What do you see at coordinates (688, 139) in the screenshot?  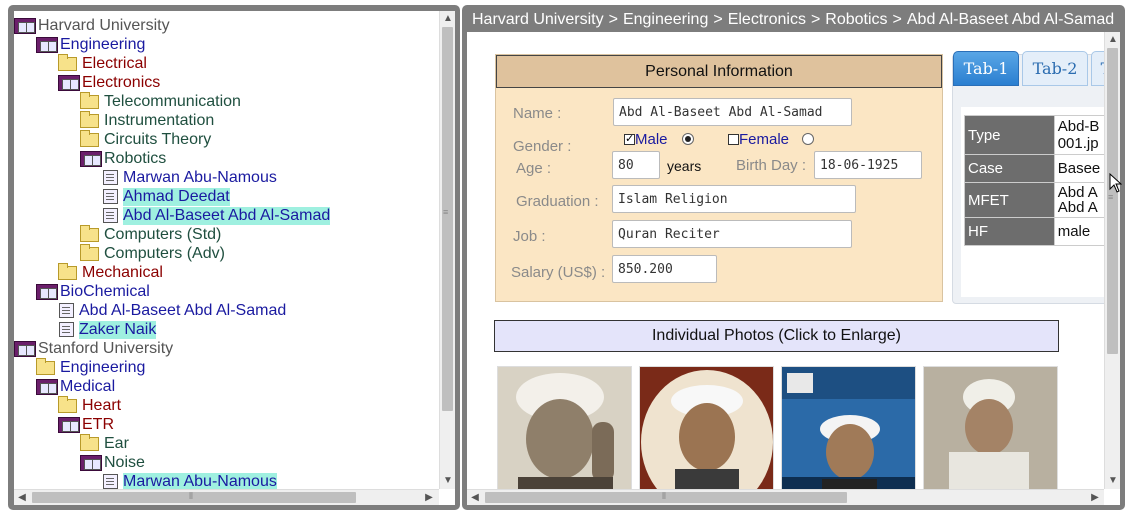 I see `male-radio` at bounding box center [688, 139].